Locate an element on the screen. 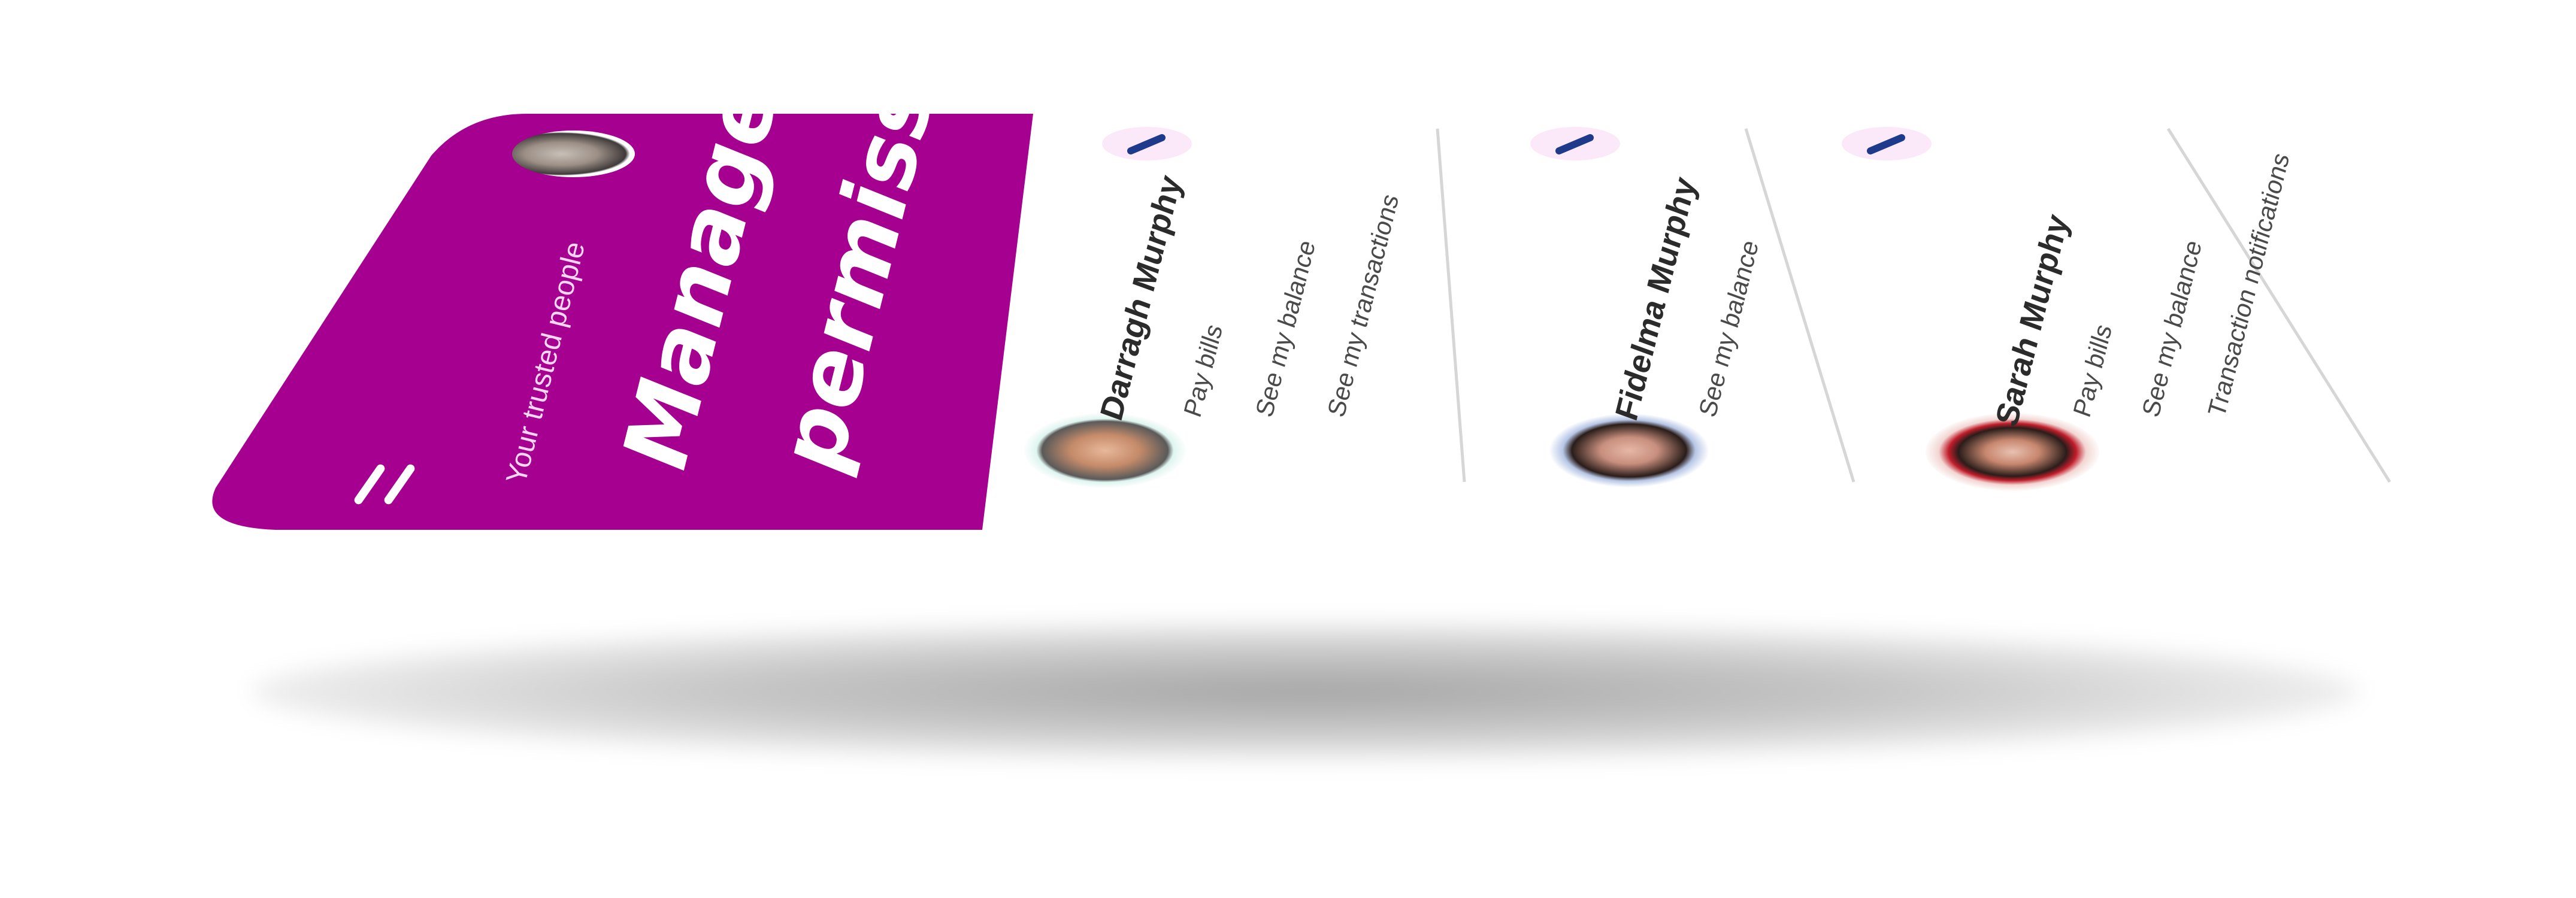 The image size is (2576, 898). profile-avatar is located at coordinates (573, 154).